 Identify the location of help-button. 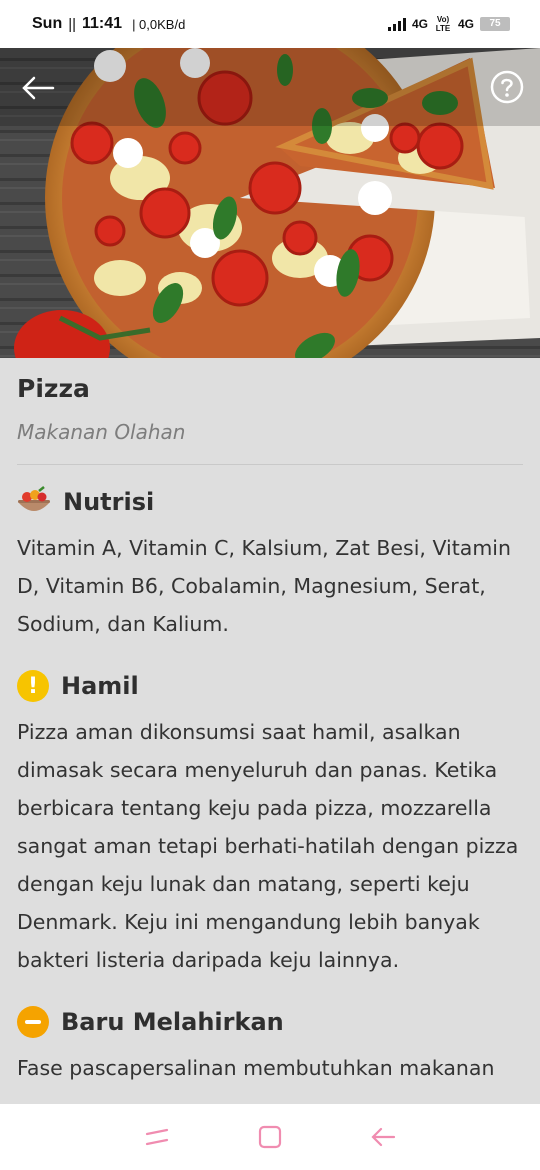
(507, 87).